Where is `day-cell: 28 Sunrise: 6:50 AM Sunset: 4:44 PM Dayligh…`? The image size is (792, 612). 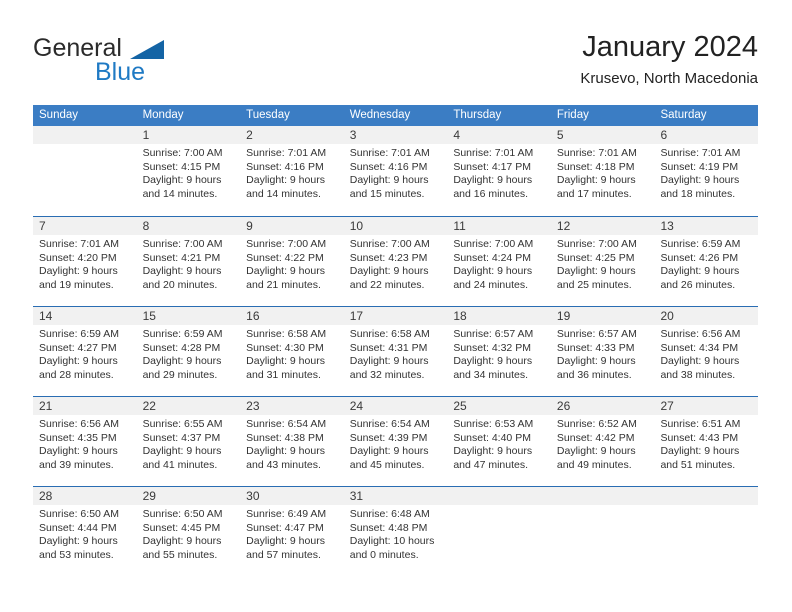
day-cell: 28 Sunrise: 6:50 AM Sunset: 4:44 PM Dayligh… is located at coordinates (85, 531).